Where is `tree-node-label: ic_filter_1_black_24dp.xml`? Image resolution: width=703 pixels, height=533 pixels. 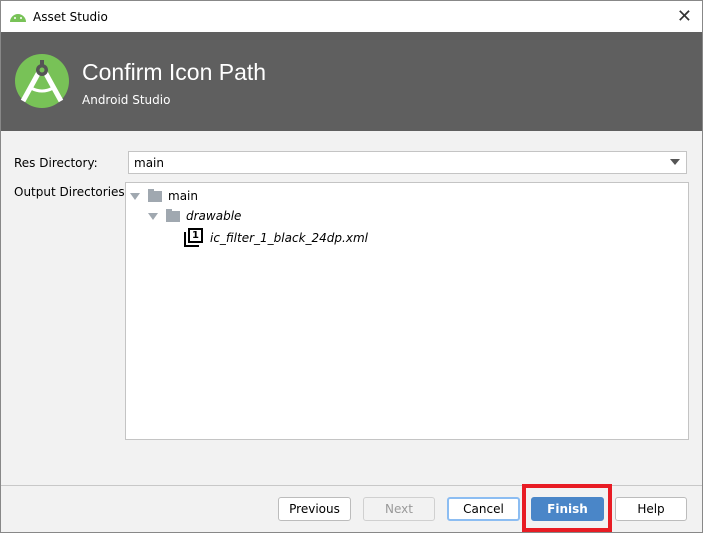
tree-node-label: ic_filter_1_black_24dp.xml is located at coordinates (289, 238).